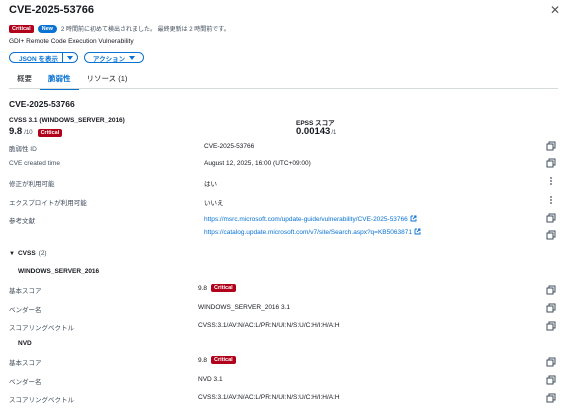 This screenshot has width=567, height=415. I want to click on json-button-label: JSON を表示, so click(38, 59).